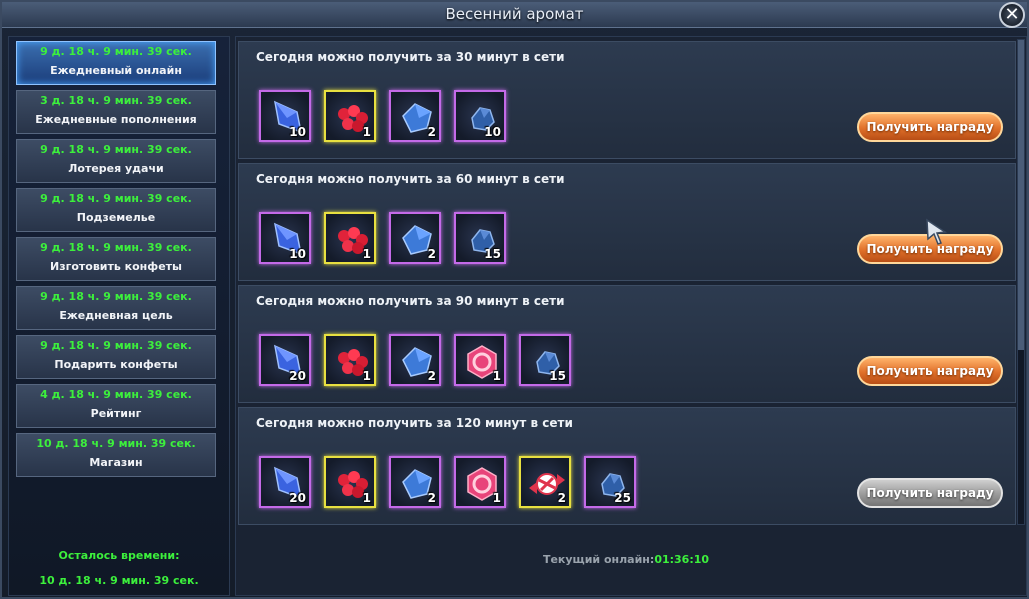  Describe the element at coordinates (610, 482) in the screenshot. I see `reward-item-slot: 25` at that location.